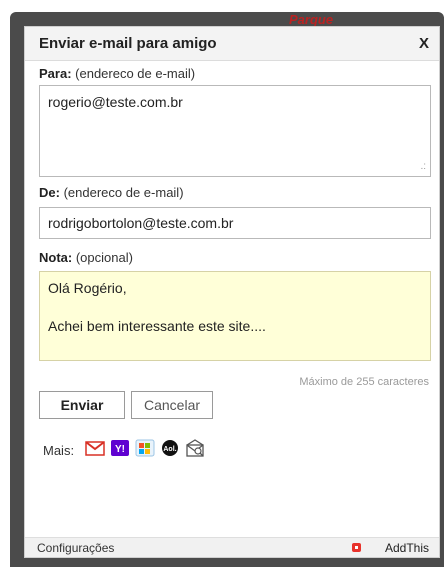 This screenshot has height=567, width=446. What do you see at coordinates (49, 192) in the screenshot?
I see `from-label-title: De:` at bounding box center [49, 192].